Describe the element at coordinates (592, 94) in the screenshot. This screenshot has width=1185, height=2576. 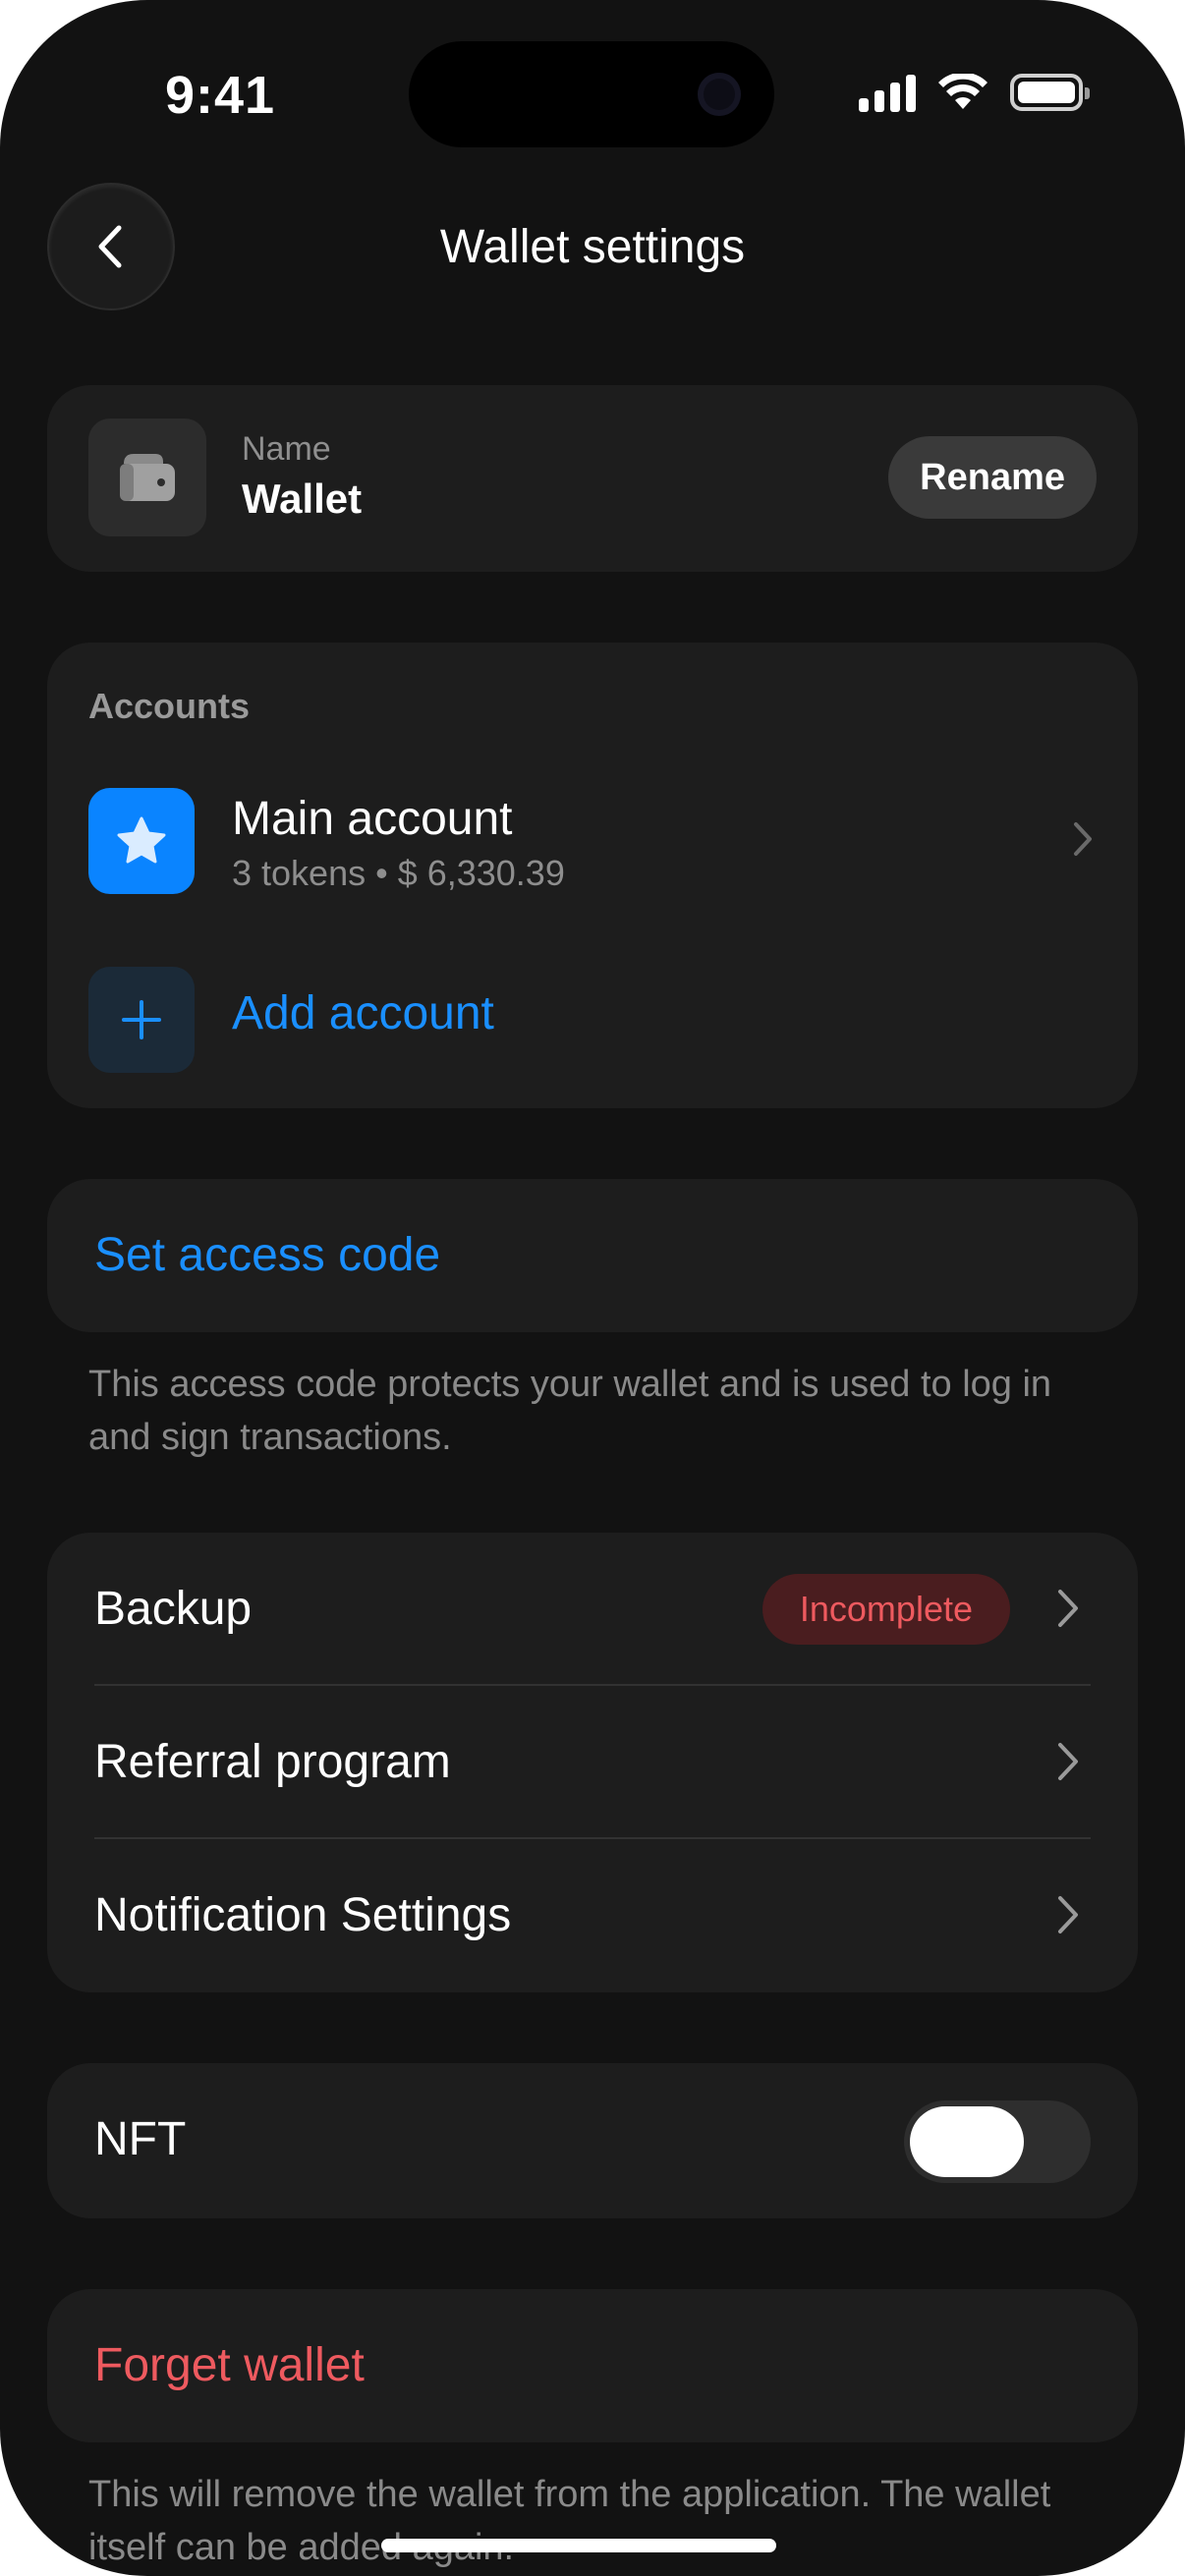
I see `dynamic-island` at that location.